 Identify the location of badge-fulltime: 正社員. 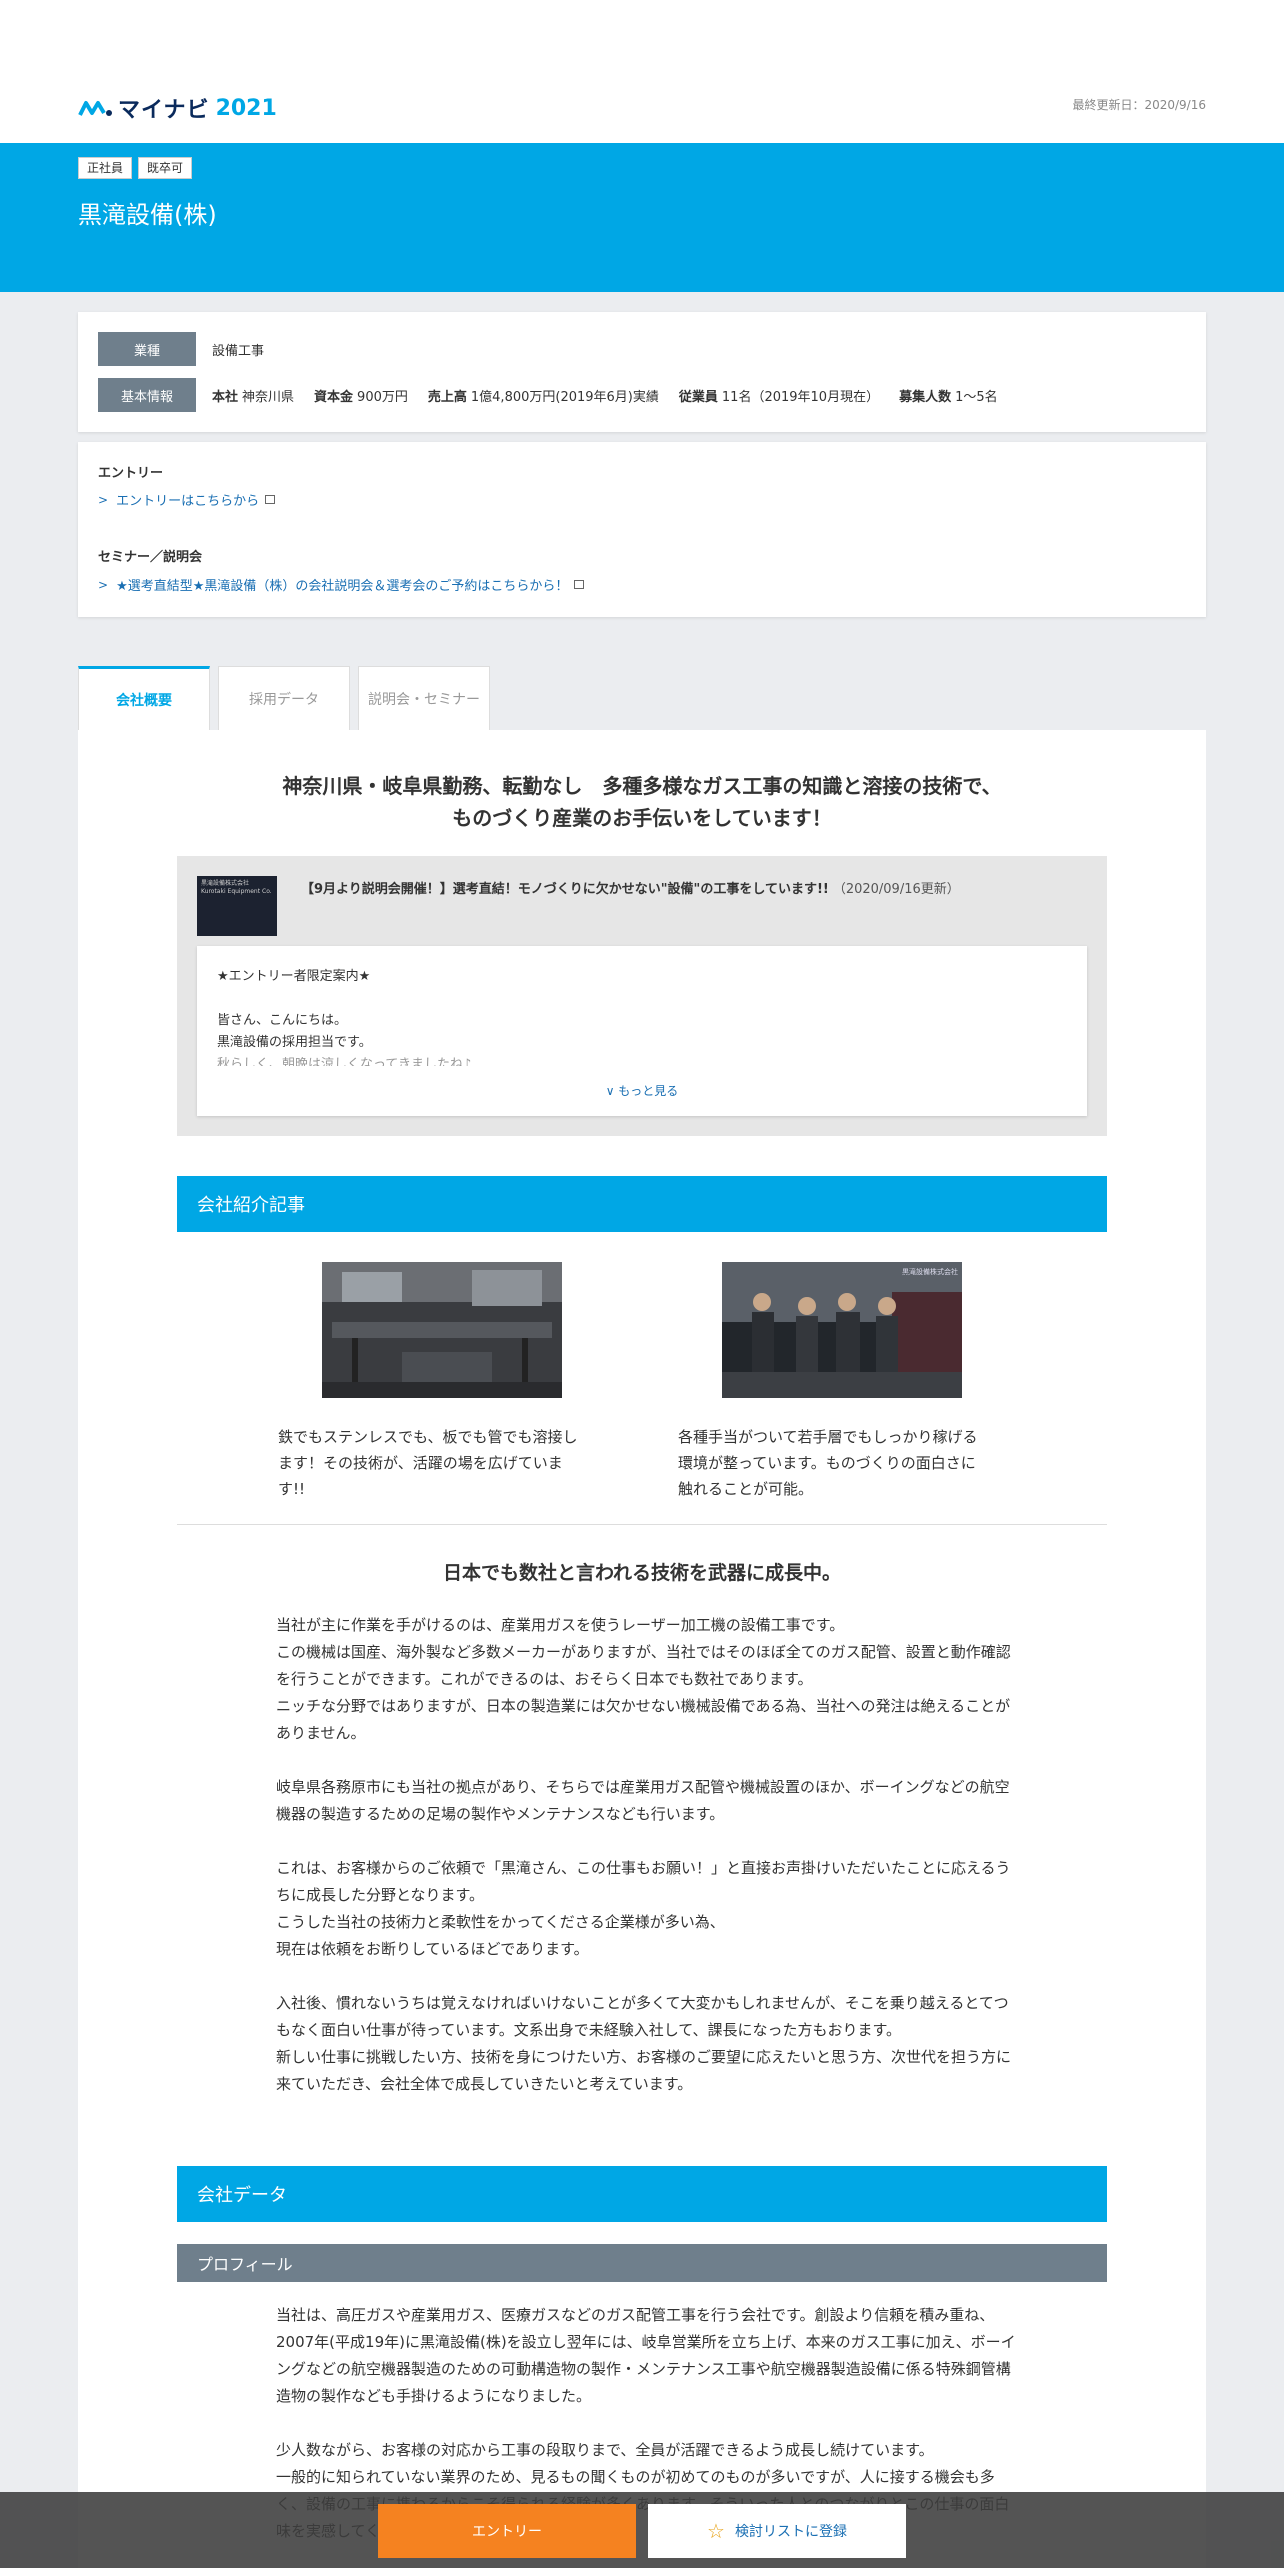
(105, 168).